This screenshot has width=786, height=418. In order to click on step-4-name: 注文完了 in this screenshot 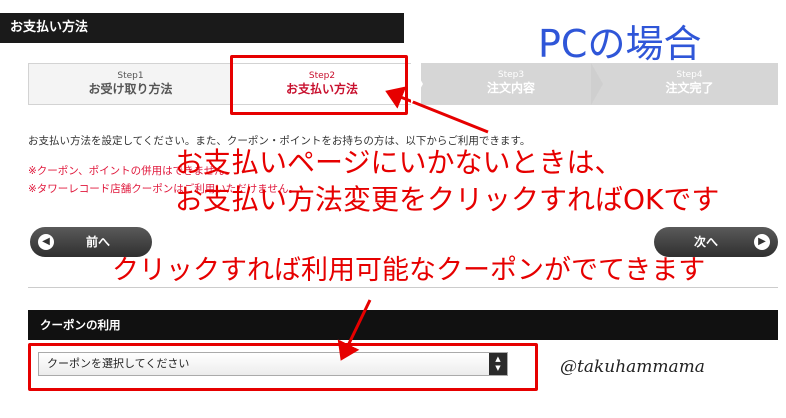, I will do `click(689, 88)`.